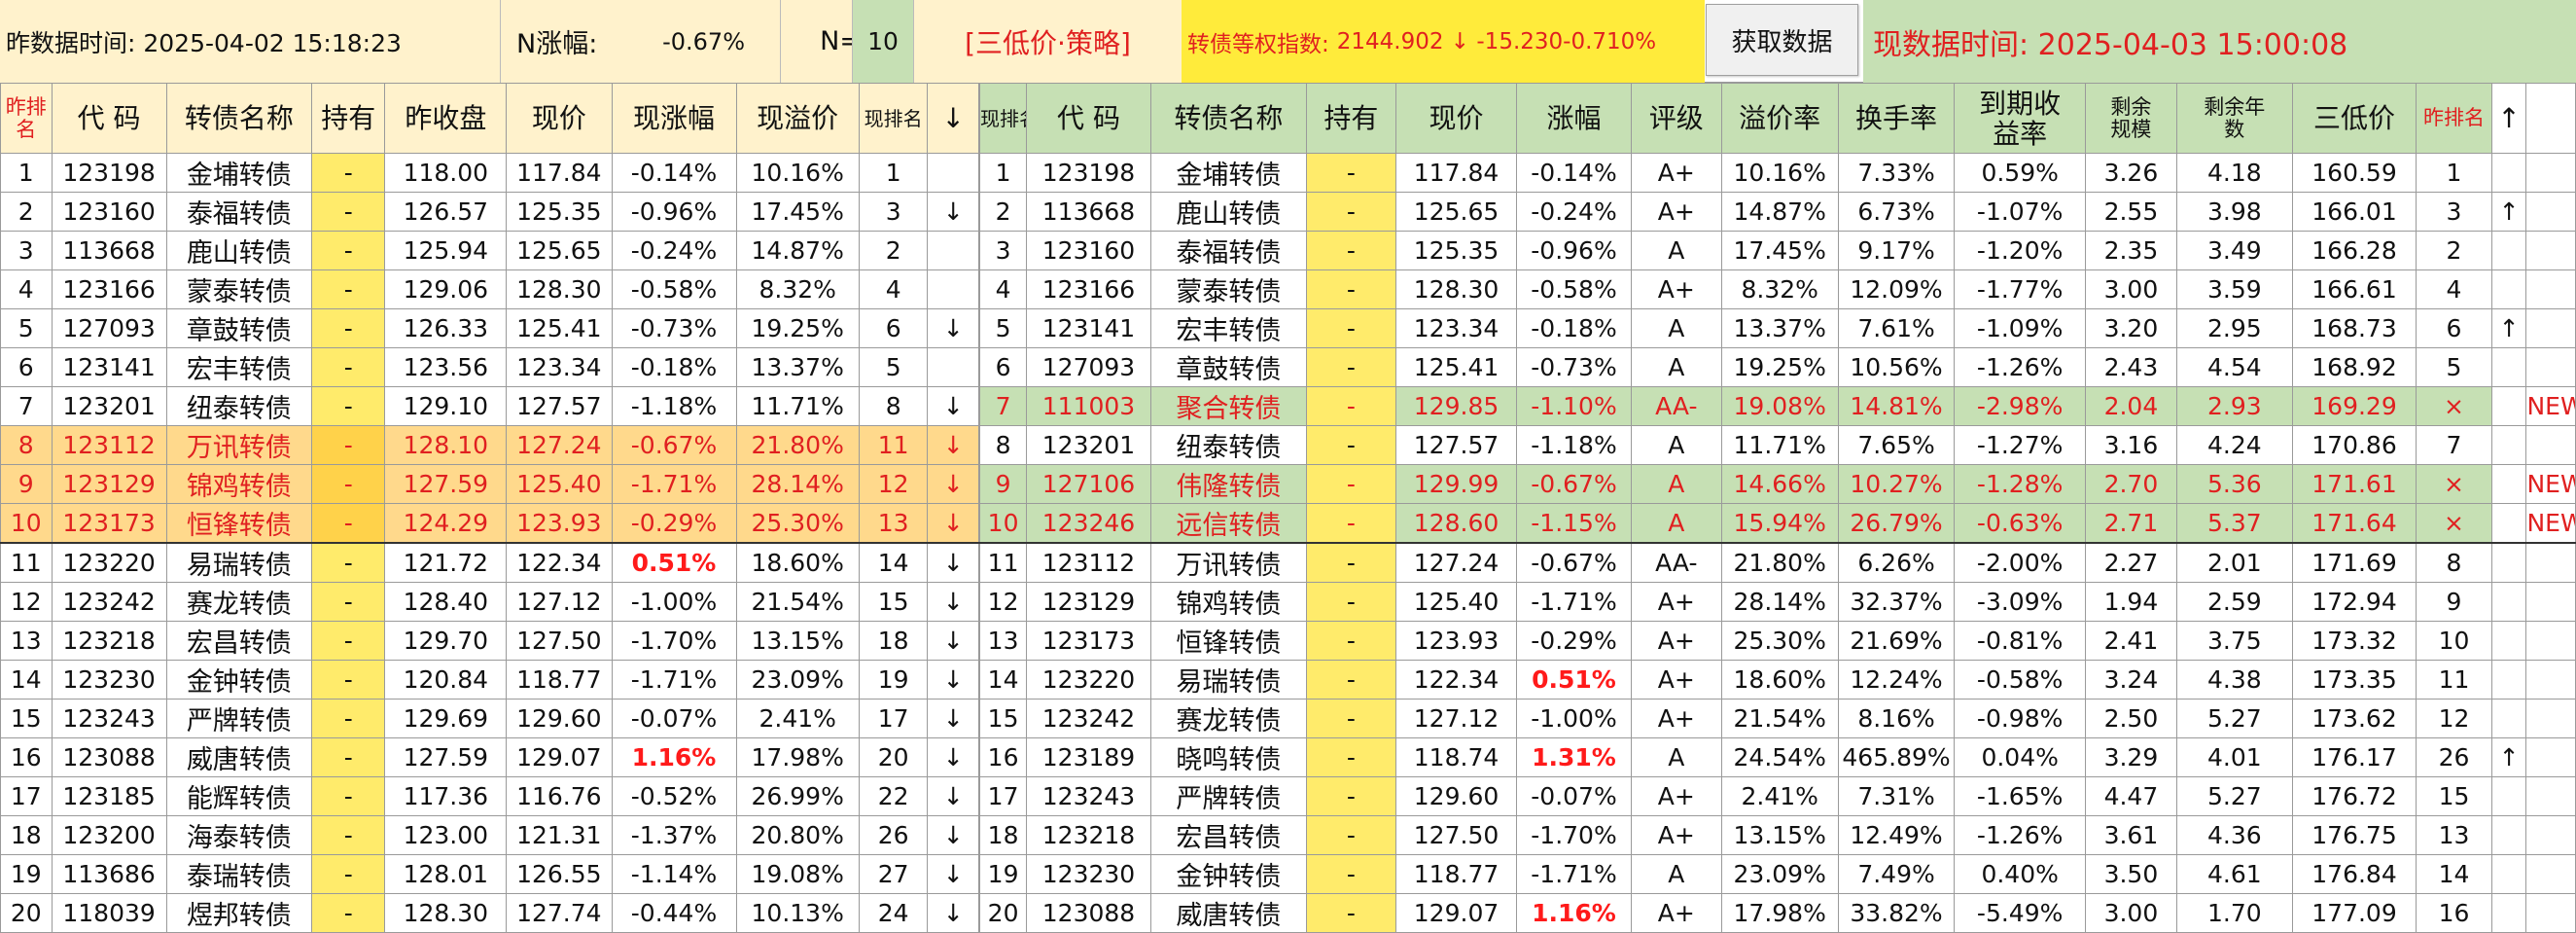 This screenshot has width=2576, height=933. Describe the element at coordinates (1574, 119) in the screenshot. I see `col-change-header: 涨幅` at that location.